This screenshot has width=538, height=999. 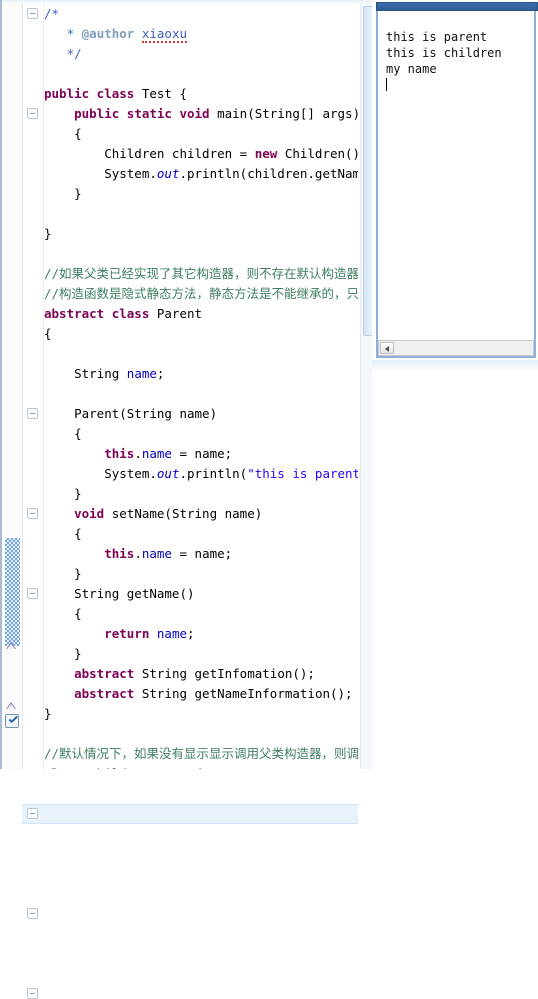 What do you see at coordinates (201, 154) in the screenshot?
I see `code-line: Children children = new Children();` at bounding box center [201, 154].